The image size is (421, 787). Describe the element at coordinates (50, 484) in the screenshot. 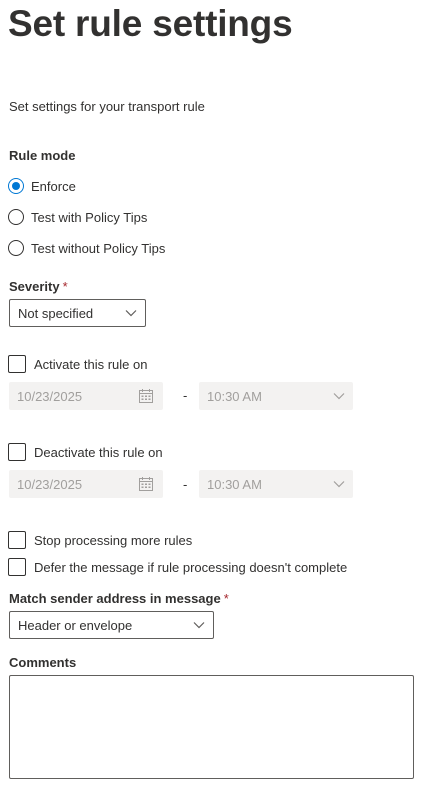

I see `deactivate-date-value: 10/23/2025` at that location.